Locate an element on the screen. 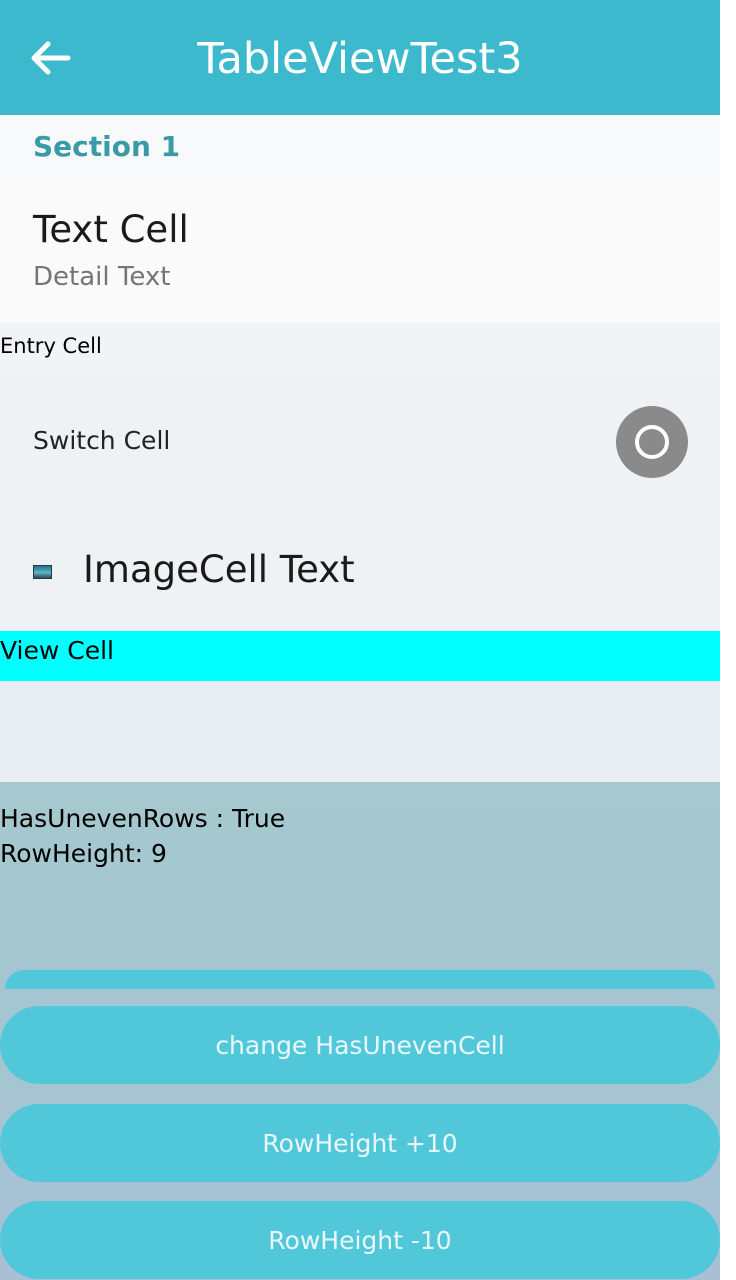  page-title: TableViewTest3 is located at coordinates (360, 59).